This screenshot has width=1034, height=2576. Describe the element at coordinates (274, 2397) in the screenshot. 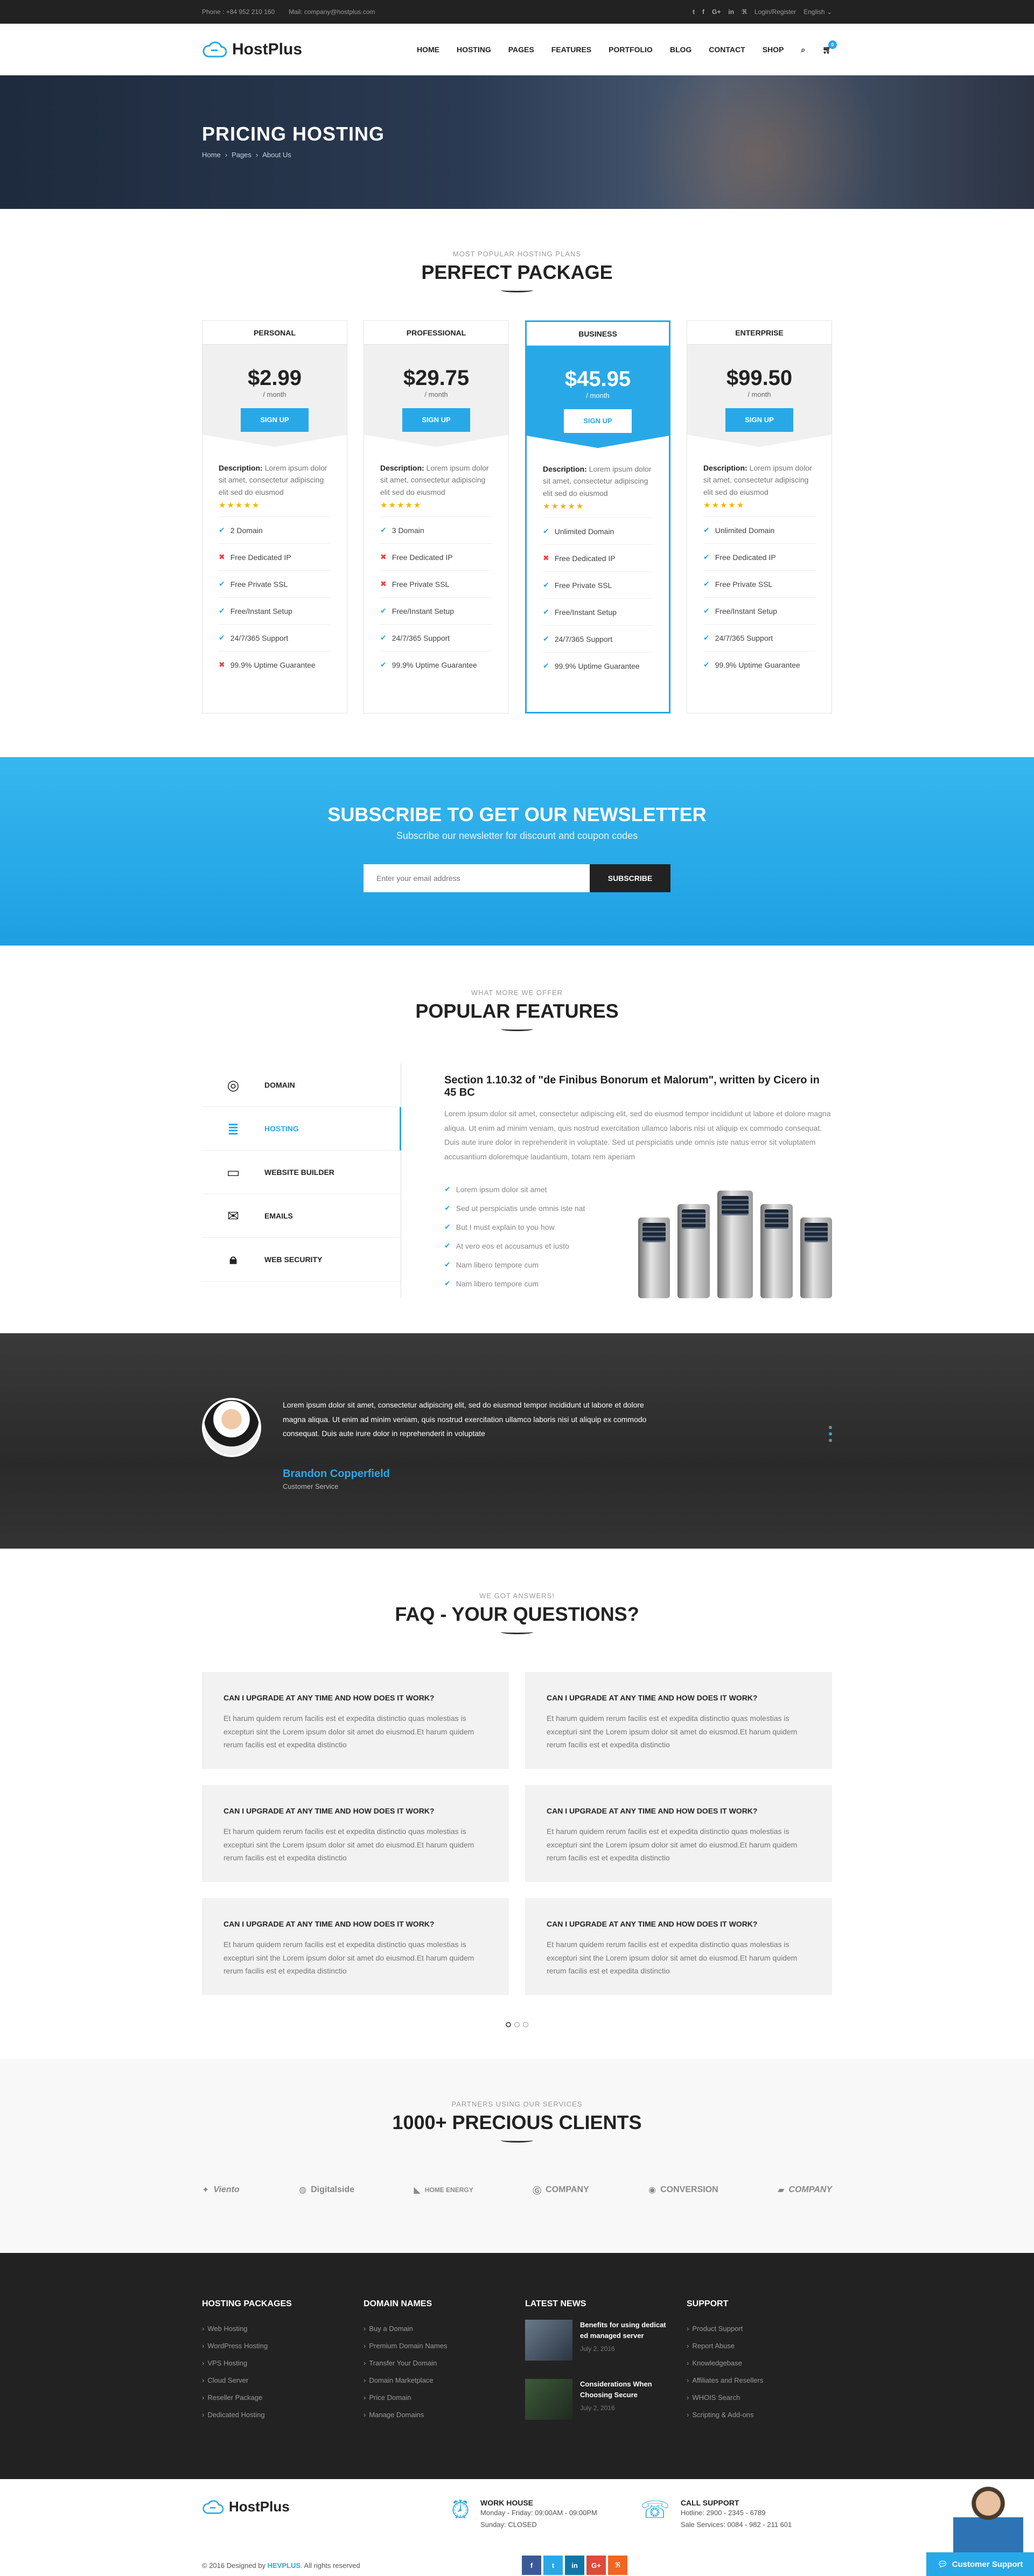

I see `footer-link: › Reseller Package` at that location.